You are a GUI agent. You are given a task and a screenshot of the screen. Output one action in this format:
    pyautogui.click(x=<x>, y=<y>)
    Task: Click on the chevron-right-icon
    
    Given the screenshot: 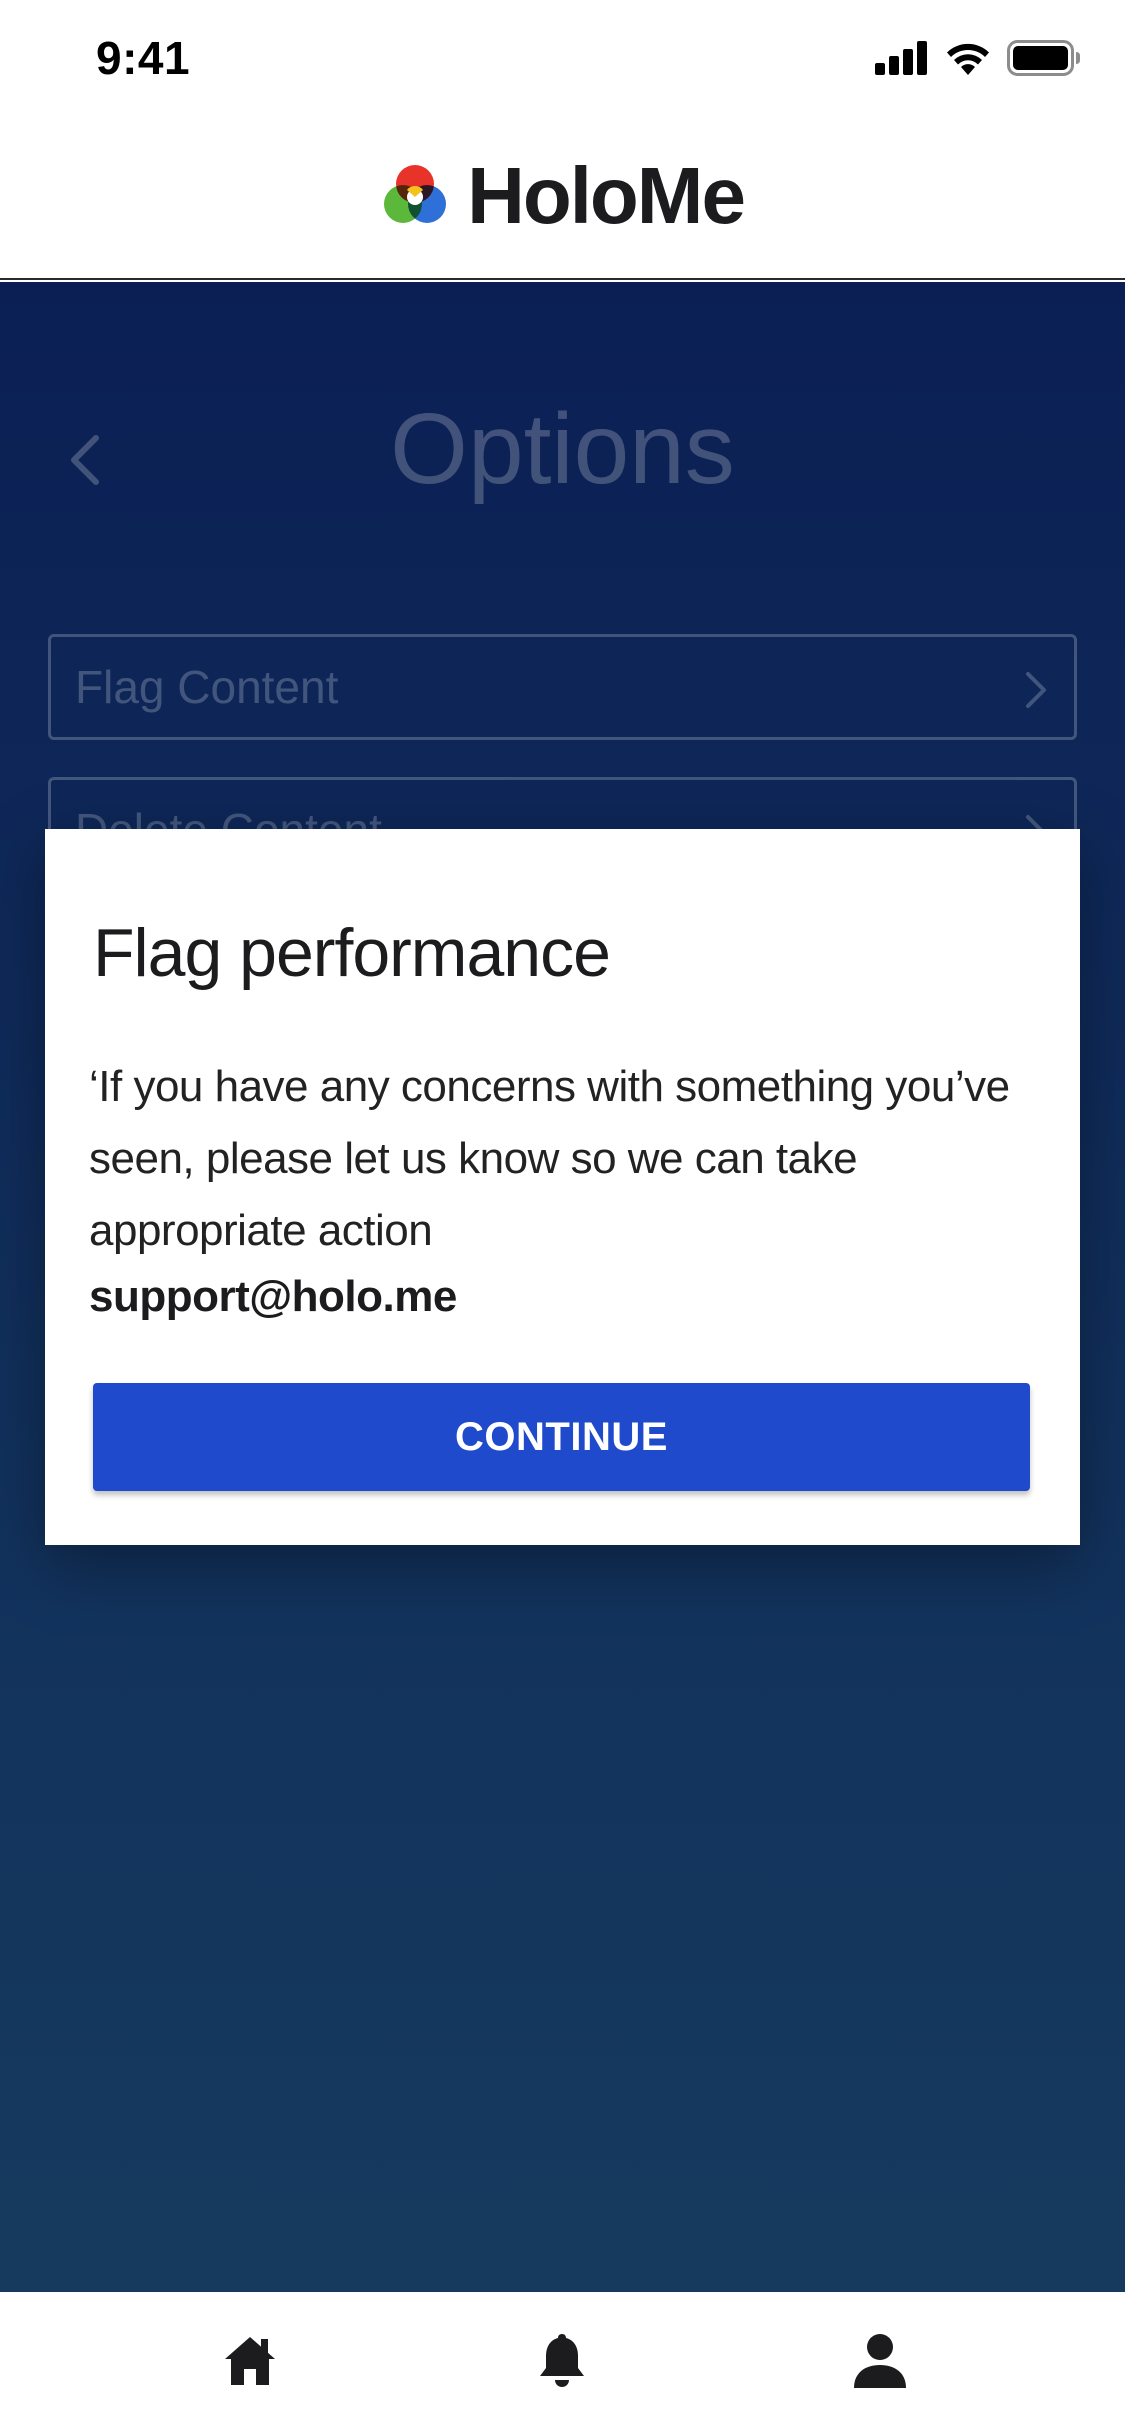 What is the action you would take?
    pyautogui.click(x=1036, y=690)
    